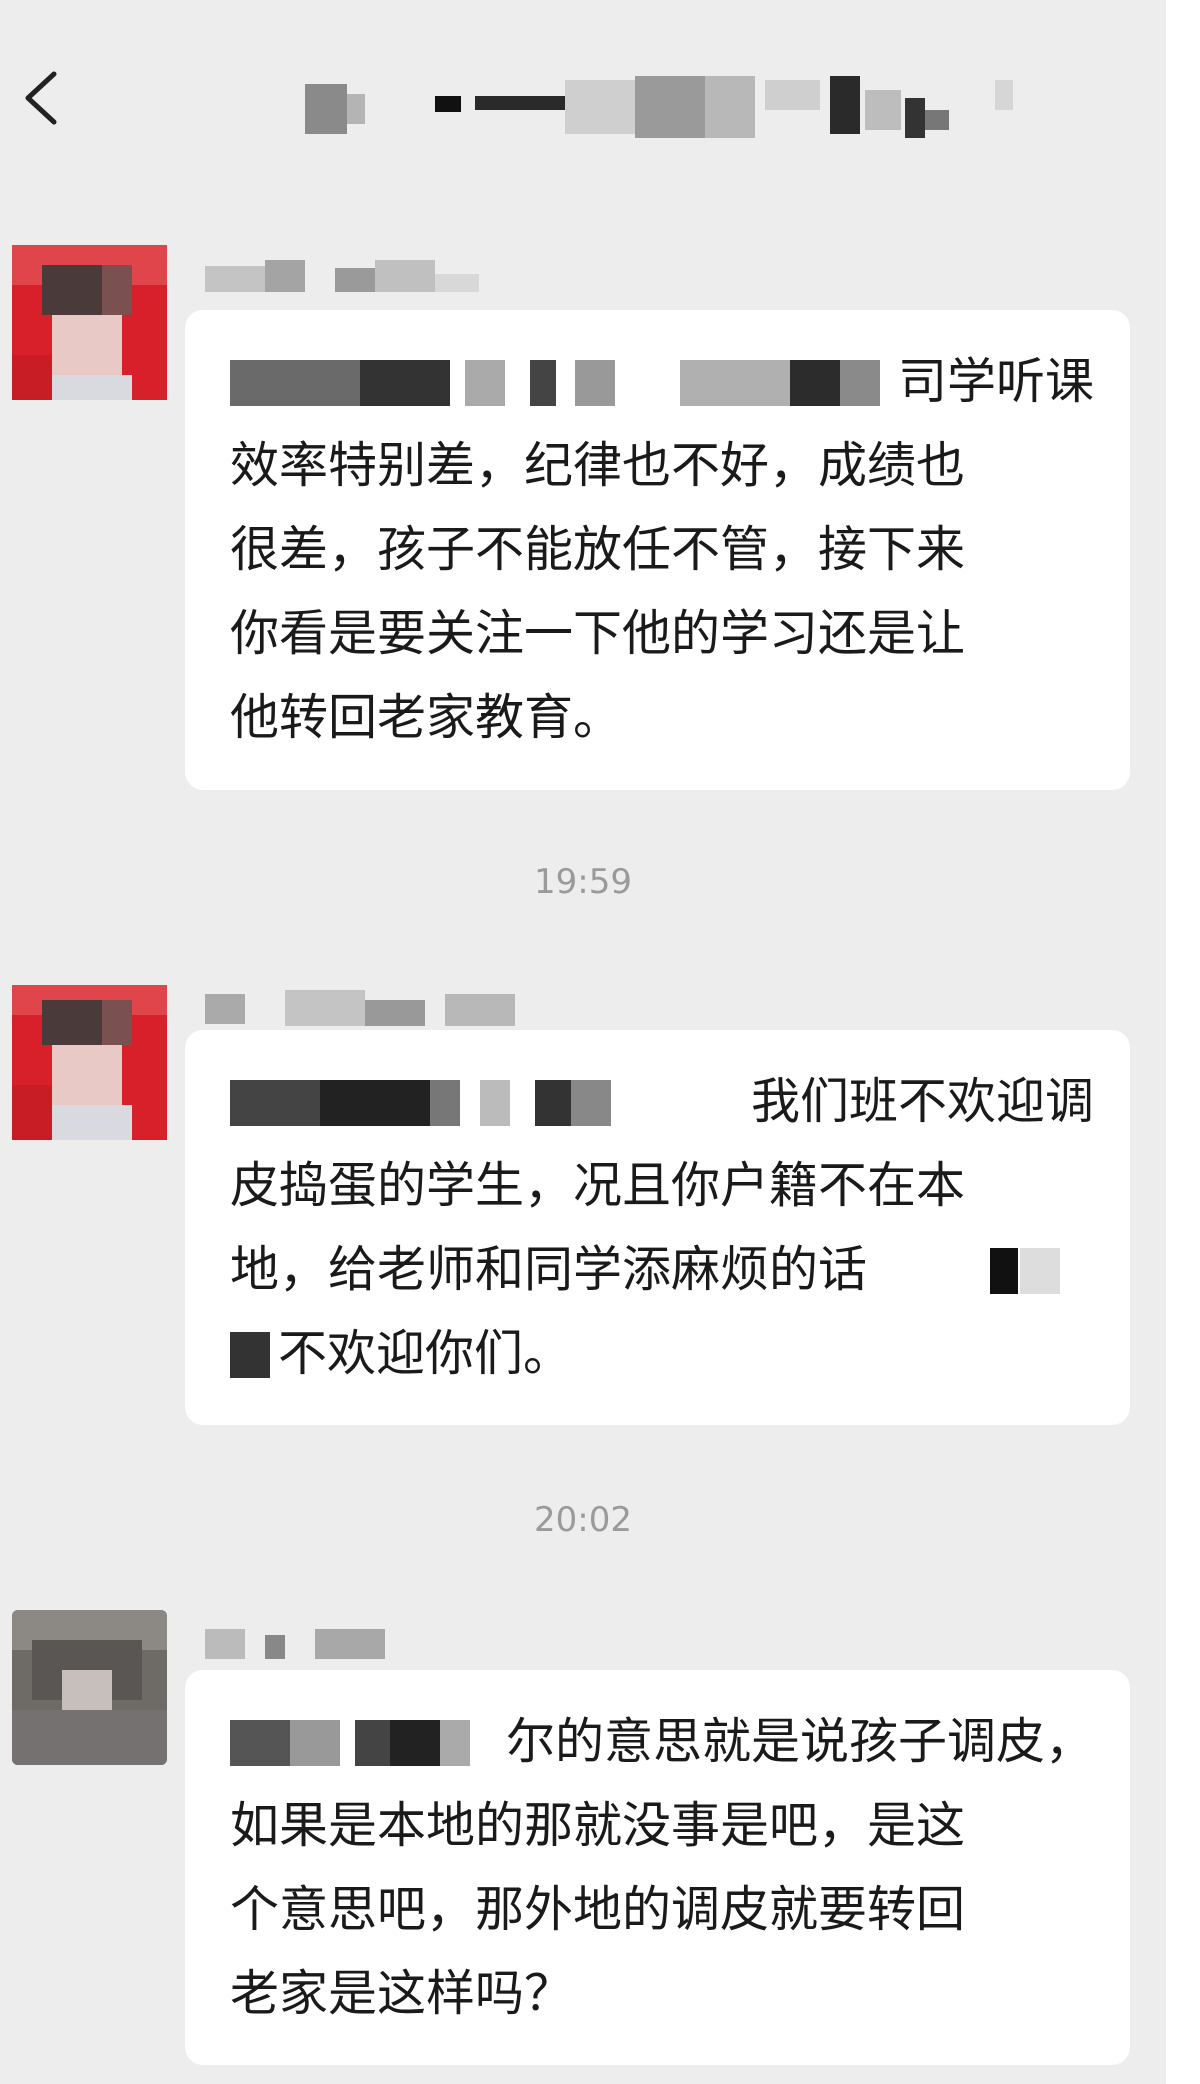  Describe the element at coordinates (598, 1825) in the screenshot. I see `message-line: 如果是本地的那就没事是吧，是这` at that location.